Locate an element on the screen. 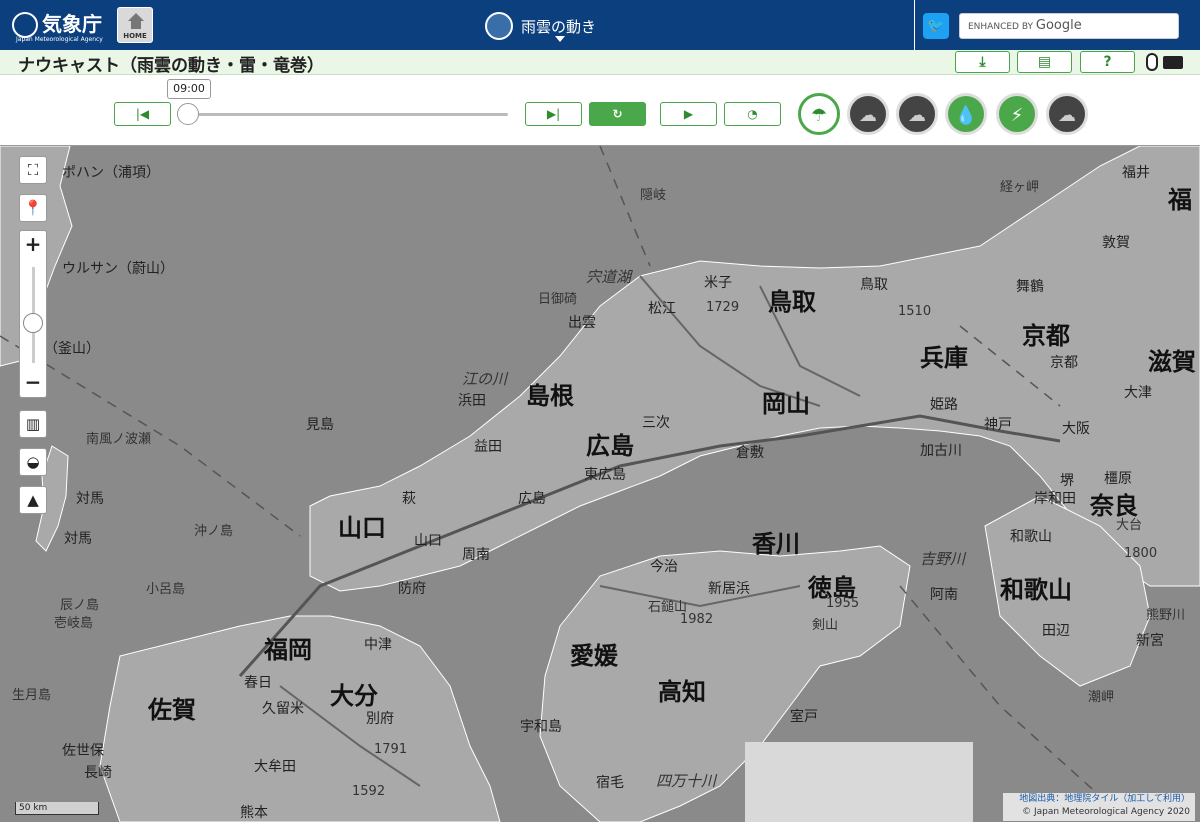 Image resolution: width=1200 pixels, height=822 pixels. attribution-copyright: © Japan Meteorological Agency 2020 is located at coordinates (1106, 812).